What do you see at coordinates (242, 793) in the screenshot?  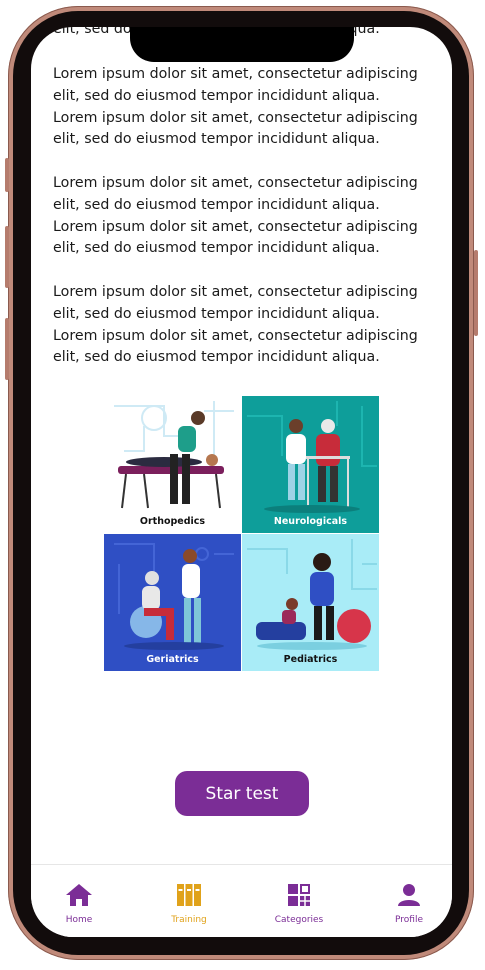 I see `start-test-button: Star test` at bounding box center [242, 793].